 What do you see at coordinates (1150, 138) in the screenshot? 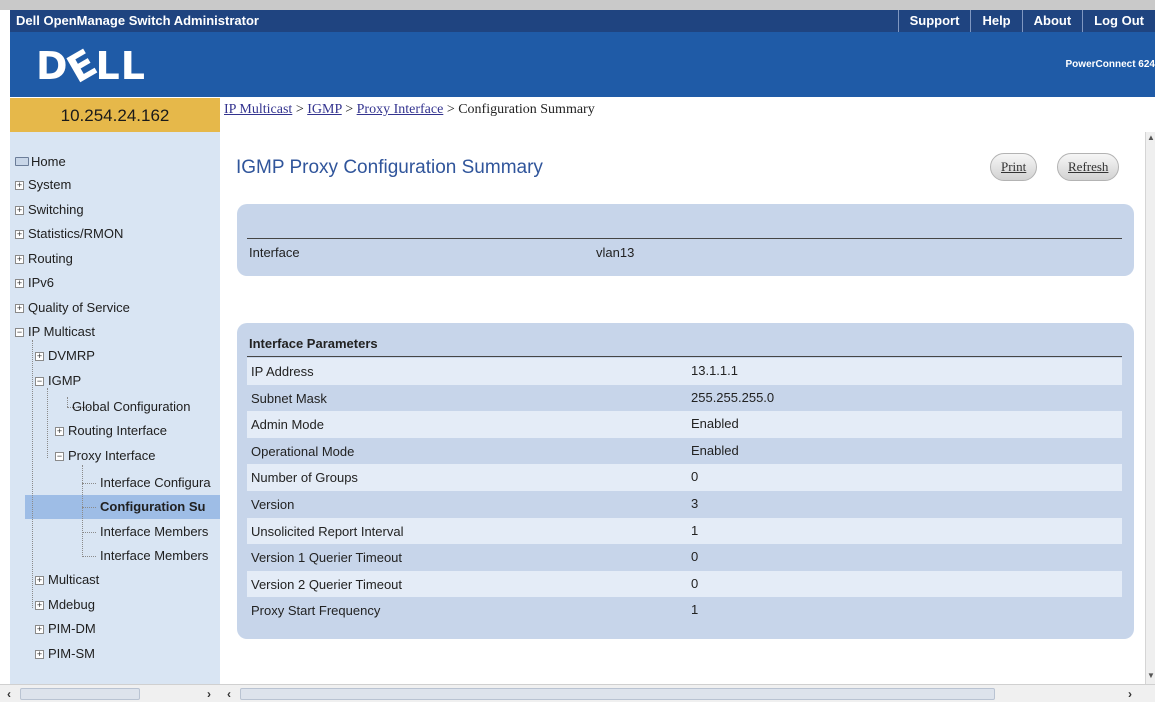
I see `scroll-up-arrow-icon: ▲` at bounding box center [1150, 138].